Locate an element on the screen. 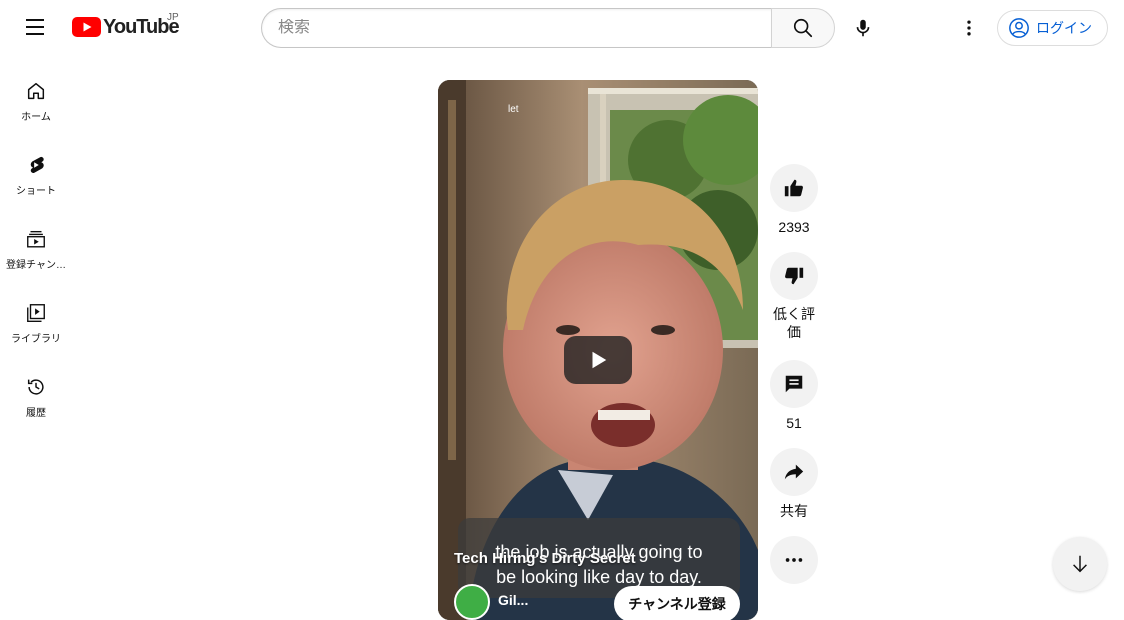  sidebar-item-shorts: ショート is located at coordinates (36, 169).